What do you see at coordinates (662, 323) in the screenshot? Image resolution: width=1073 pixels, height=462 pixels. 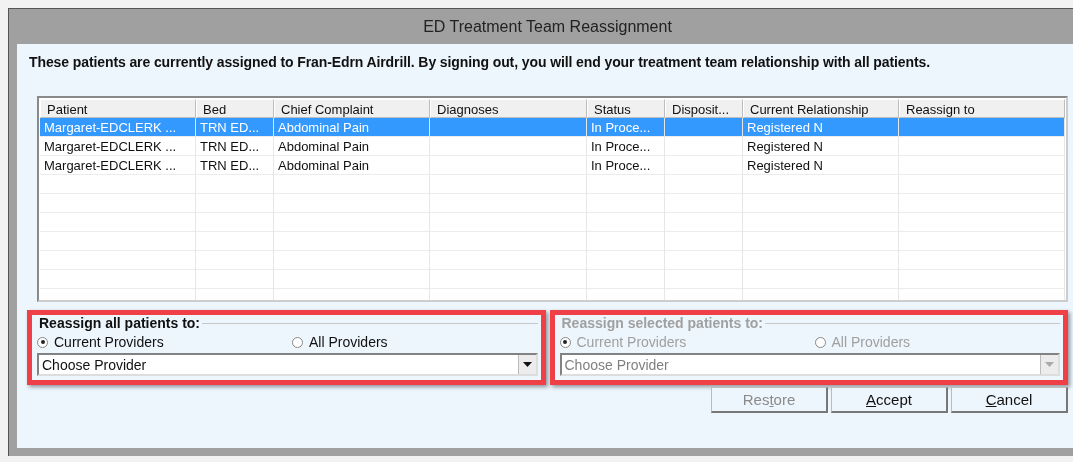 I see `group-legend: Reassign selected patients to:` at bounding box center [662, 323].